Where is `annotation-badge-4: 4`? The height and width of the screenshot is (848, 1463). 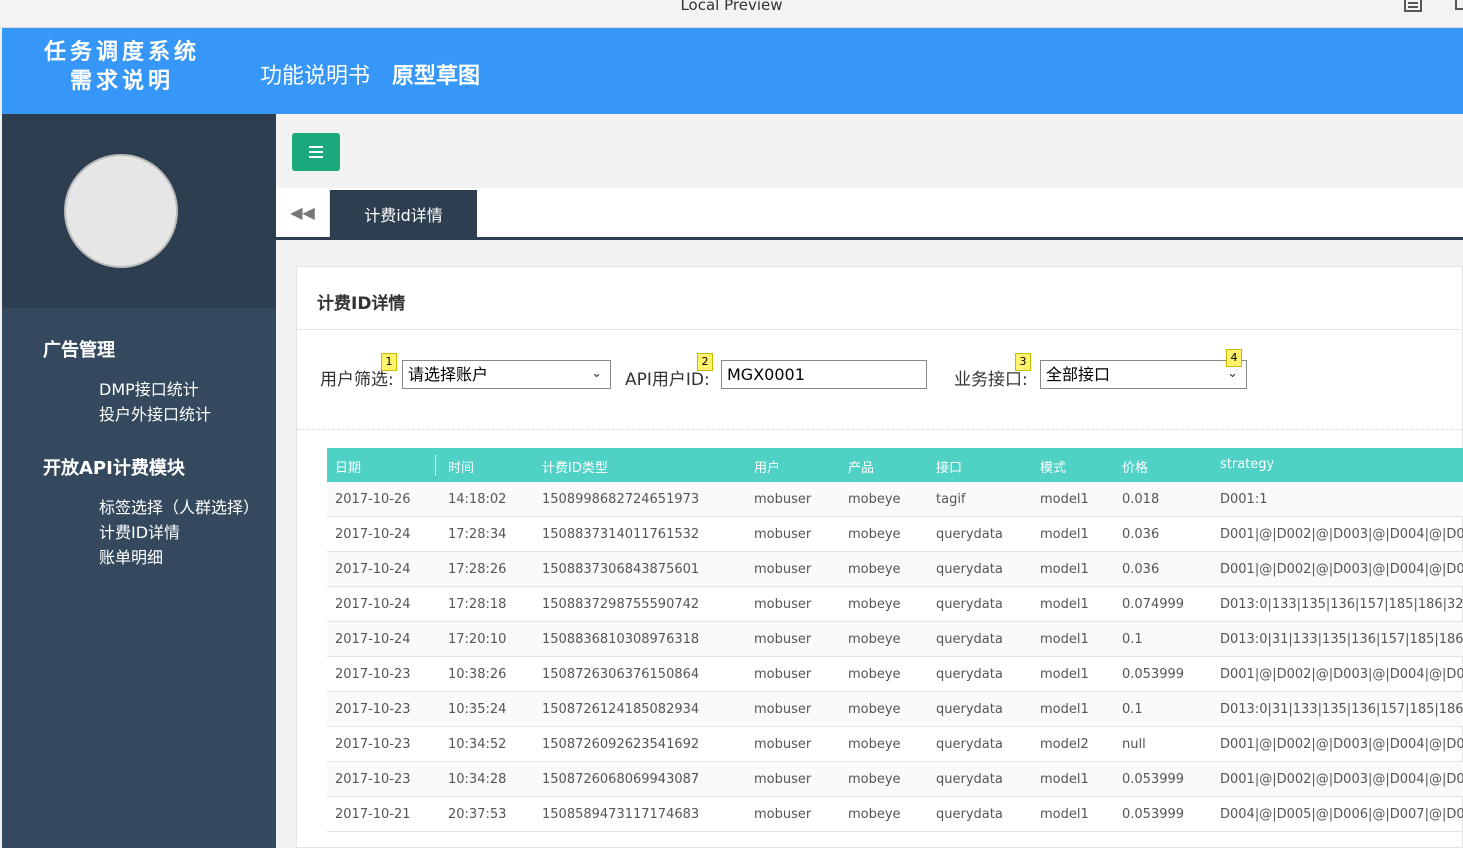
annotation-badge-4: 4 is located at coordinates (1234, 358).